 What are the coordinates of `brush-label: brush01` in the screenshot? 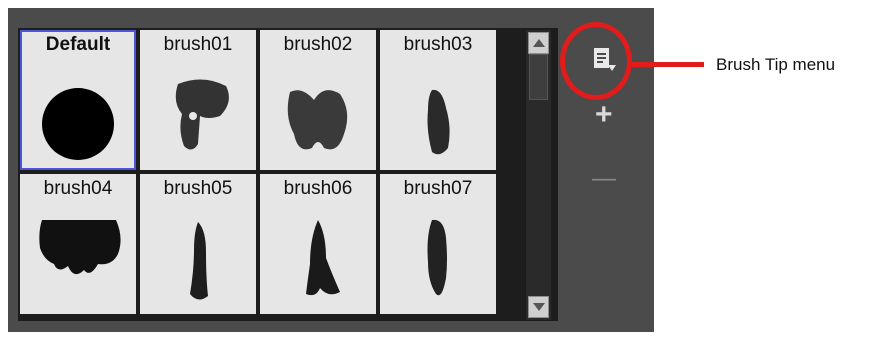 It's located at (198, 44).